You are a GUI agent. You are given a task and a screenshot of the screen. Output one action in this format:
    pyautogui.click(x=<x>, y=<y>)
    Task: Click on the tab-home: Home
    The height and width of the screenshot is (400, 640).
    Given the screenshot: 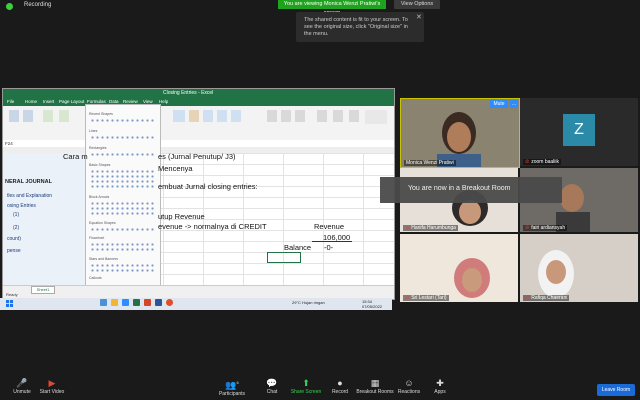 What is the action you would take?
    pyautogui.click(x=31, y=101)
    